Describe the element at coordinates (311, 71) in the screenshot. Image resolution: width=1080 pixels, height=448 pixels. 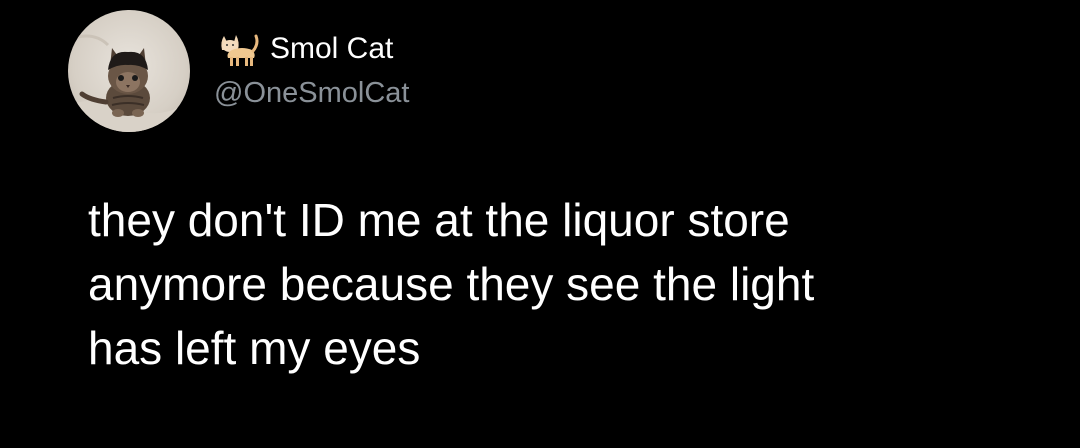
I see `author-names: Smol Cat @OneSmolCat` at that location.